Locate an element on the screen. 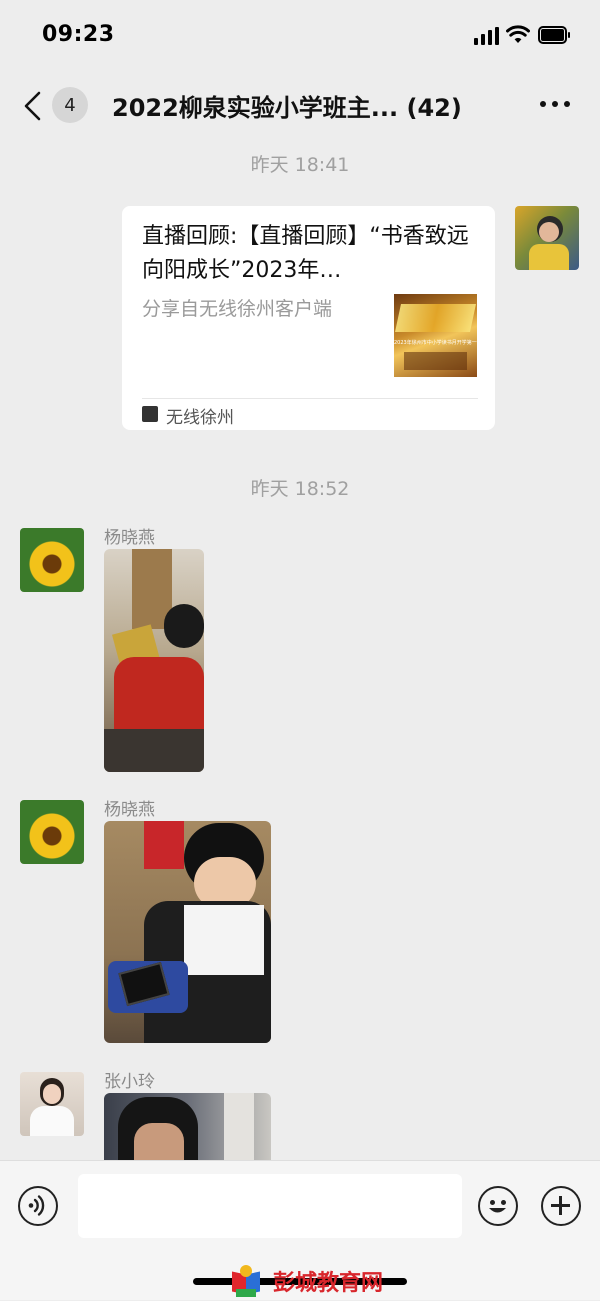 The width and height of the screenshot is (600, 1301). battery-icon is located at coordinates (554, 35).